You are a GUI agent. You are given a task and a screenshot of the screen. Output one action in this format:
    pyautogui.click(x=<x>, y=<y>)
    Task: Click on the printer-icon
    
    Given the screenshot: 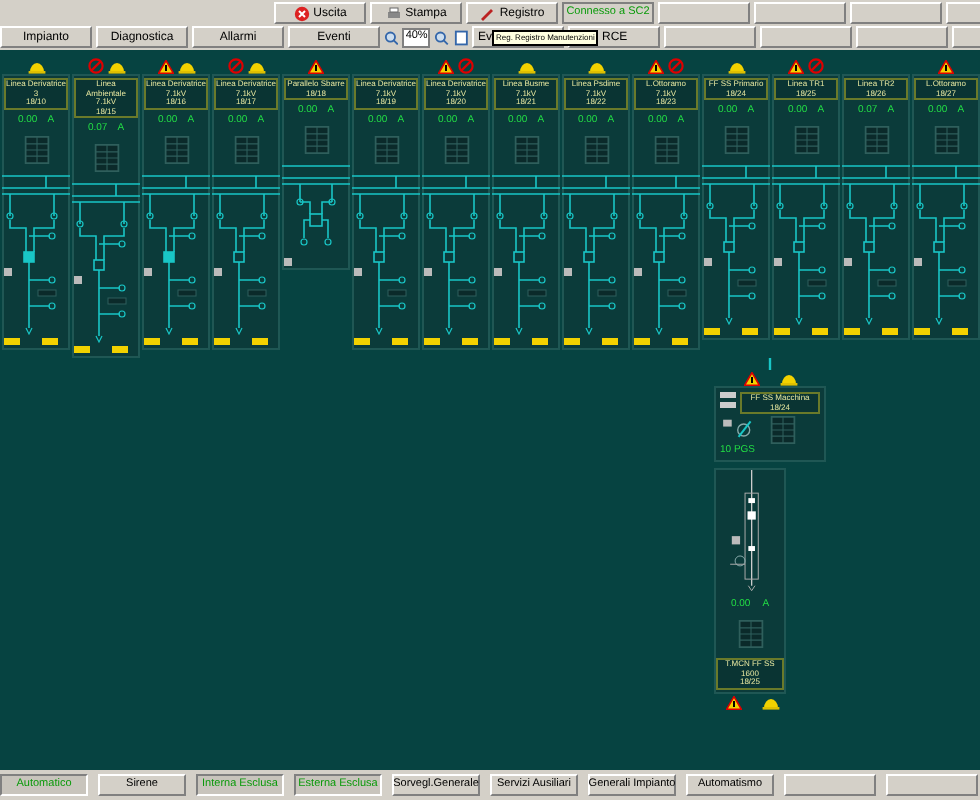 What is the action you would take?
    pyautogui.click(x=393, y=13)
    